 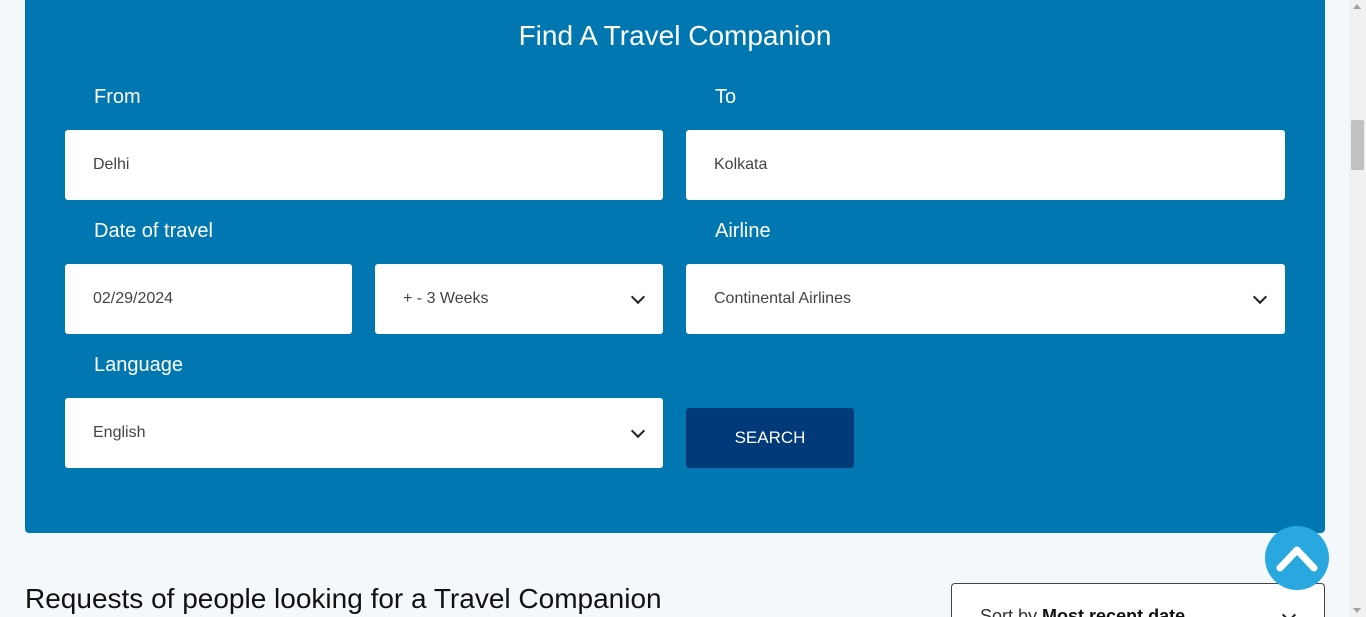 I want to click on panel-title: Find A Travel Companion, so click(x=675, y=35).